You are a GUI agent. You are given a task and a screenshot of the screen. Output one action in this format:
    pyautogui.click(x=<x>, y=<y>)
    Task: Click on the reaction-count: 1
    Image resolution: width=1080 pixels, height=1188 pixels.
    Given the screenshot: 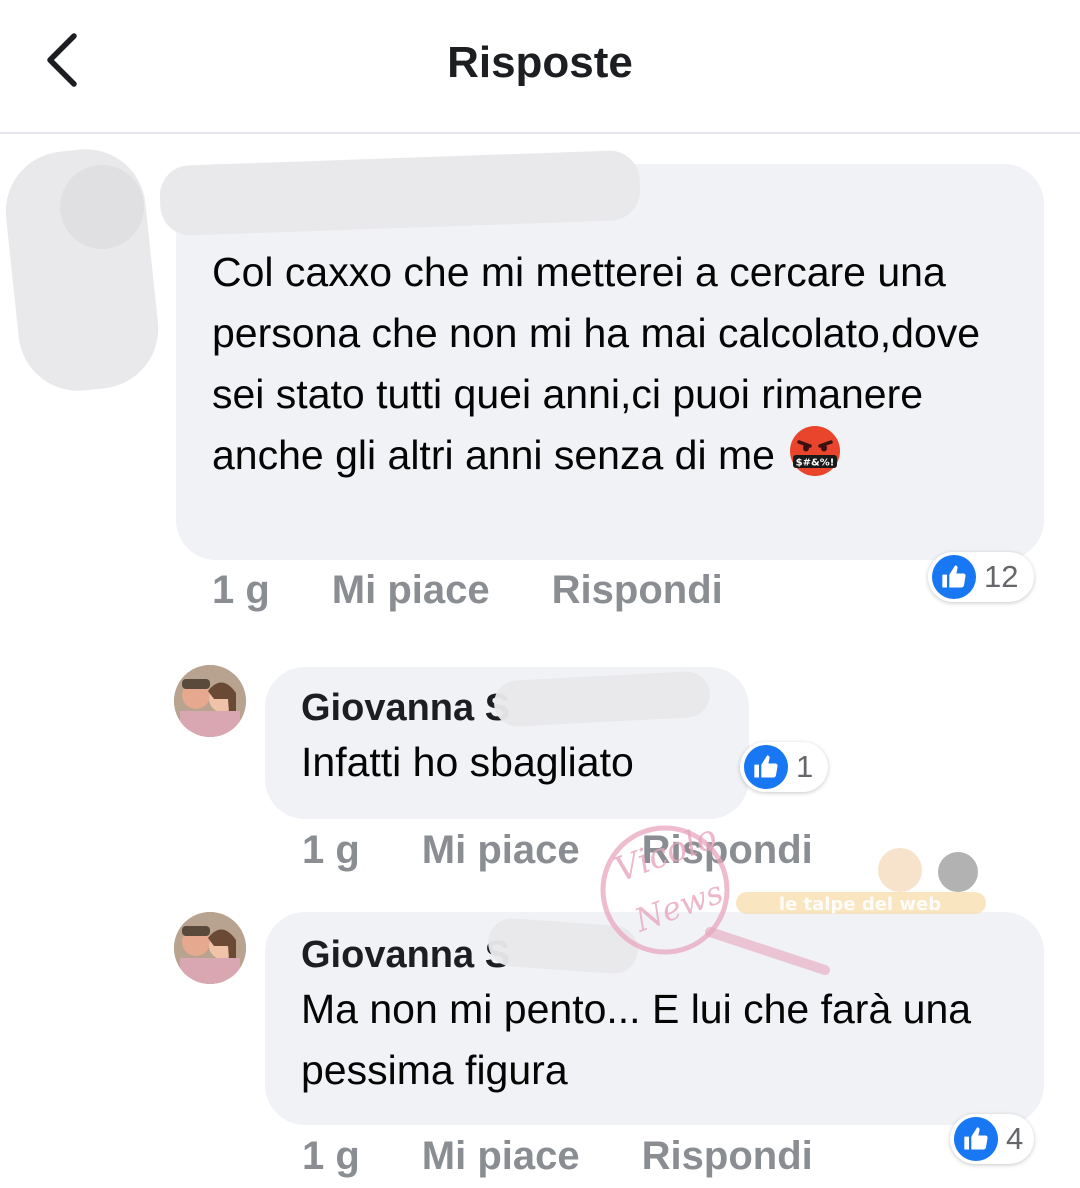 What is the action you would take?
    pyautogui.click(x=805, y=766)
    